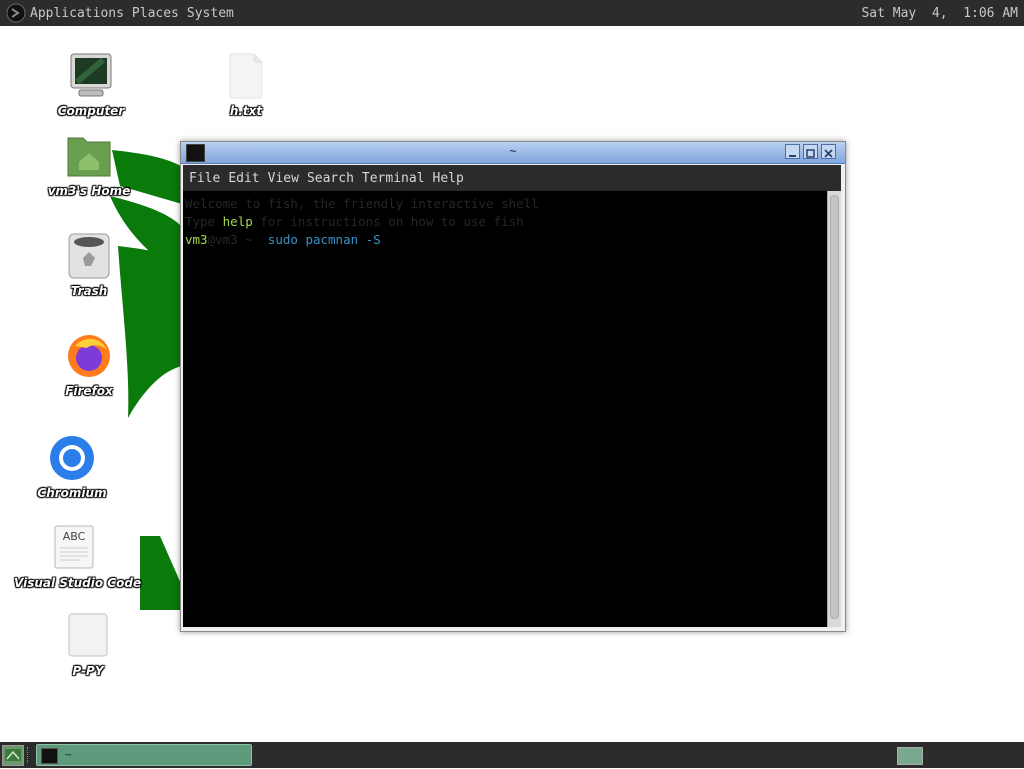 Image resolution: width=1024 pixels, height=769 pixels. Describe the element at coordinates (393, 178) in the screenshot. I see `menu-terminal: Terminal` at that location.